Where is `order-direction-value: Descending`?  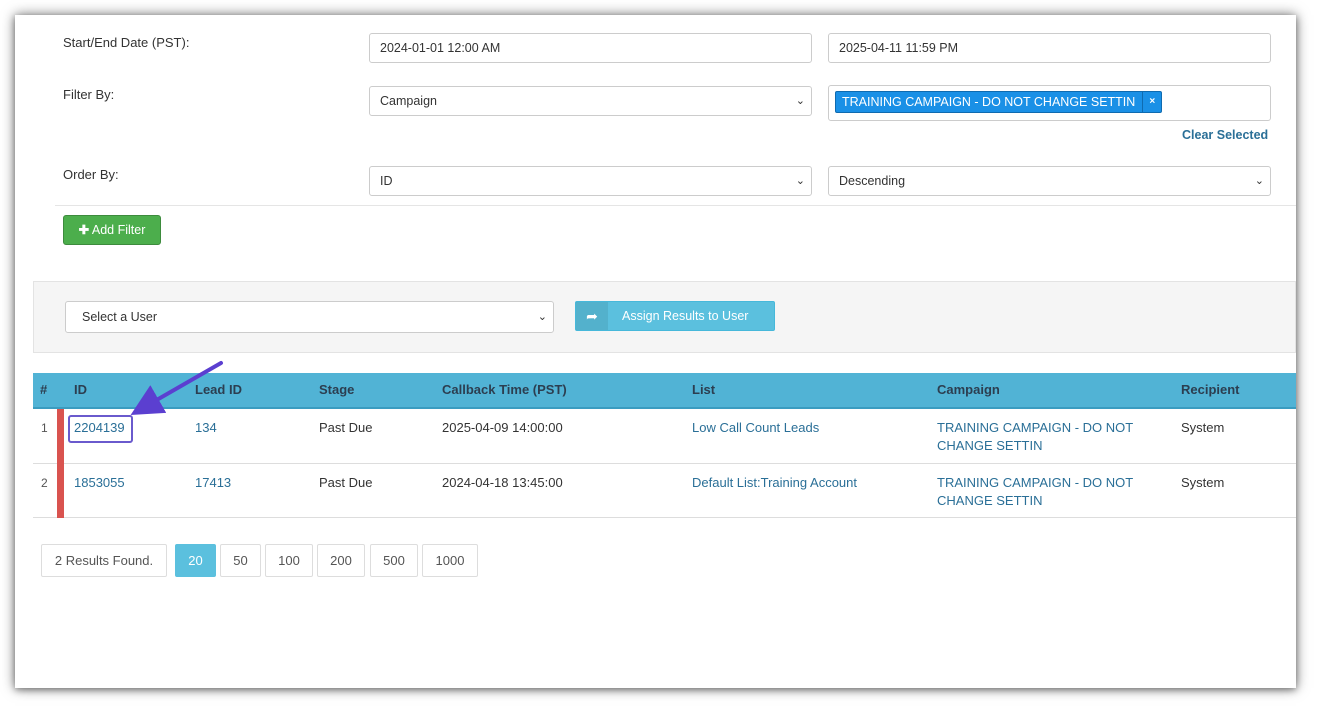 order-direction-value: Descending is located at coordinates (872, 181).